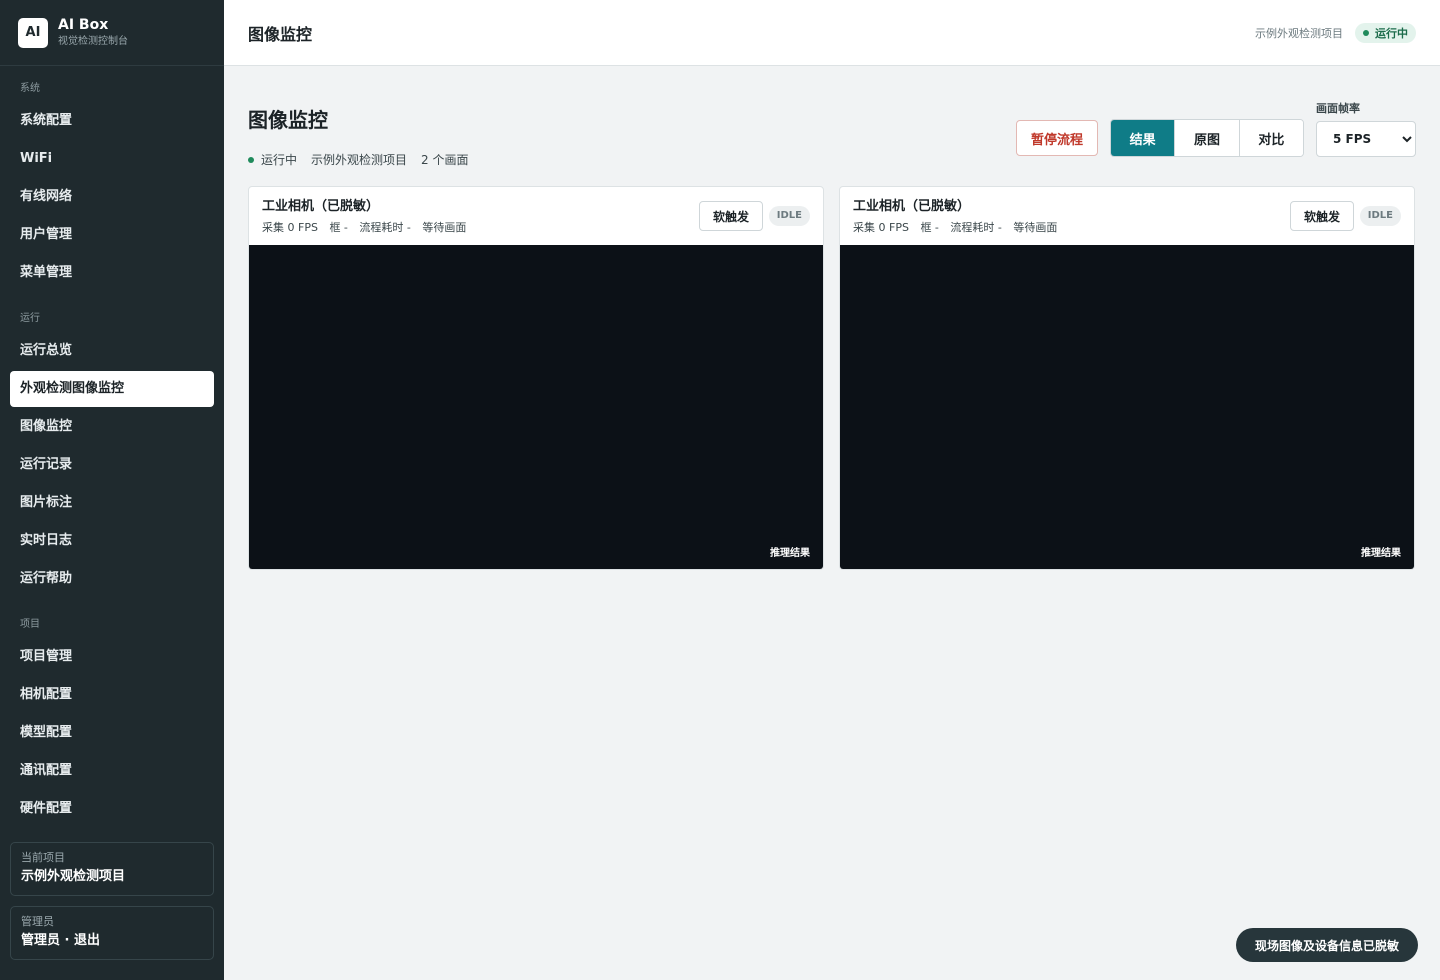  Describe the element at coordinates (1391, 33) in the screenshot. I see `status-text: 运行中` at that location.